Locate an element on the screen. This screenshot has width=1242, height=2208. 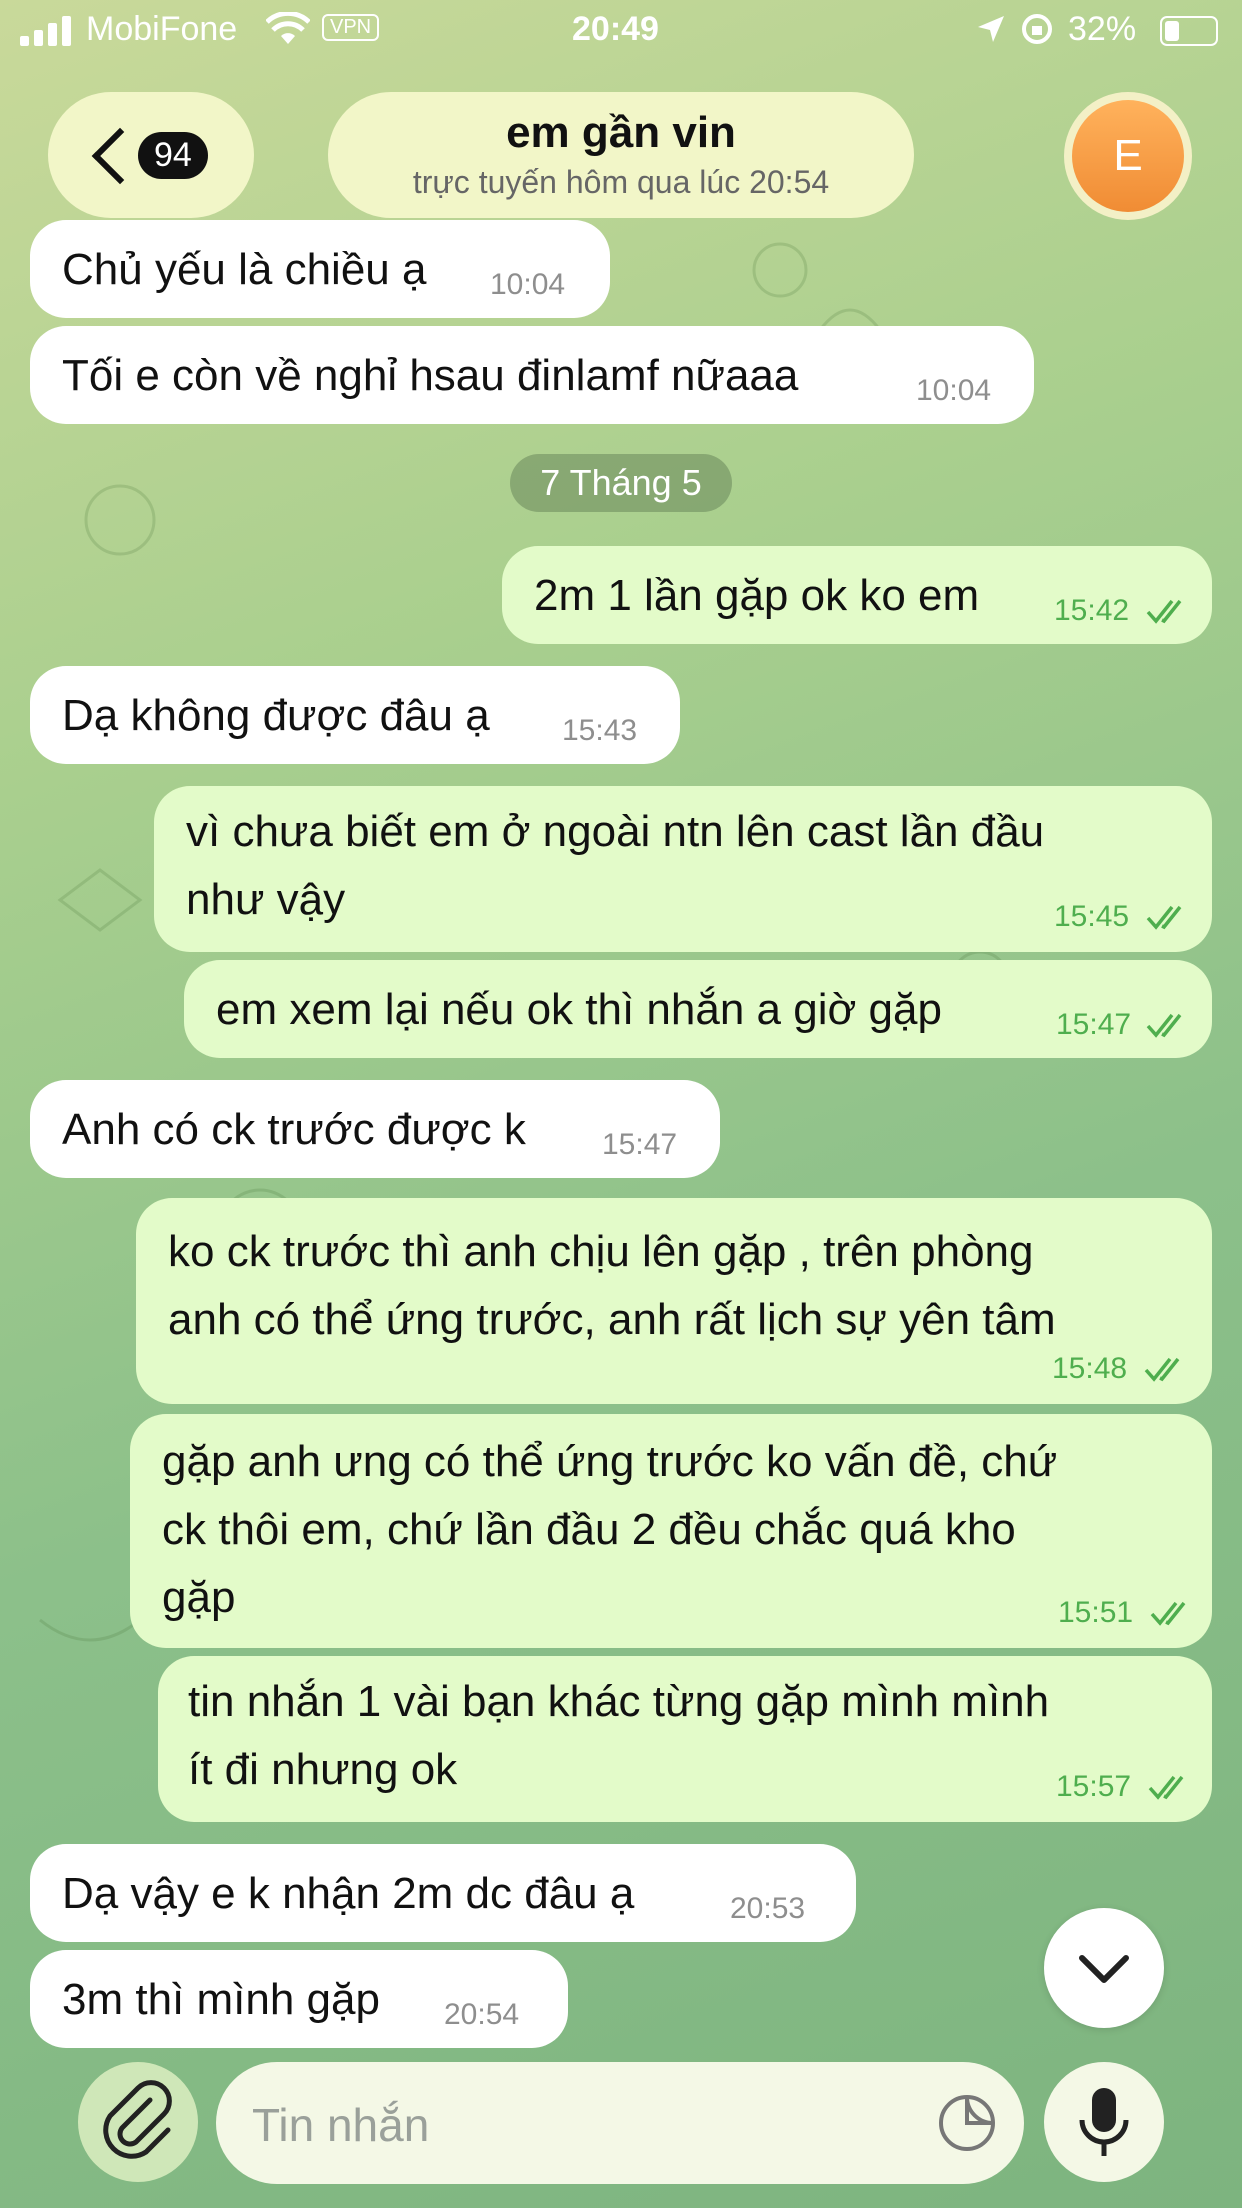
message-incoming: Dạ vậy e k nhận 2m dc đâu ạ 20:53 is located at coordinates (443, 1893).